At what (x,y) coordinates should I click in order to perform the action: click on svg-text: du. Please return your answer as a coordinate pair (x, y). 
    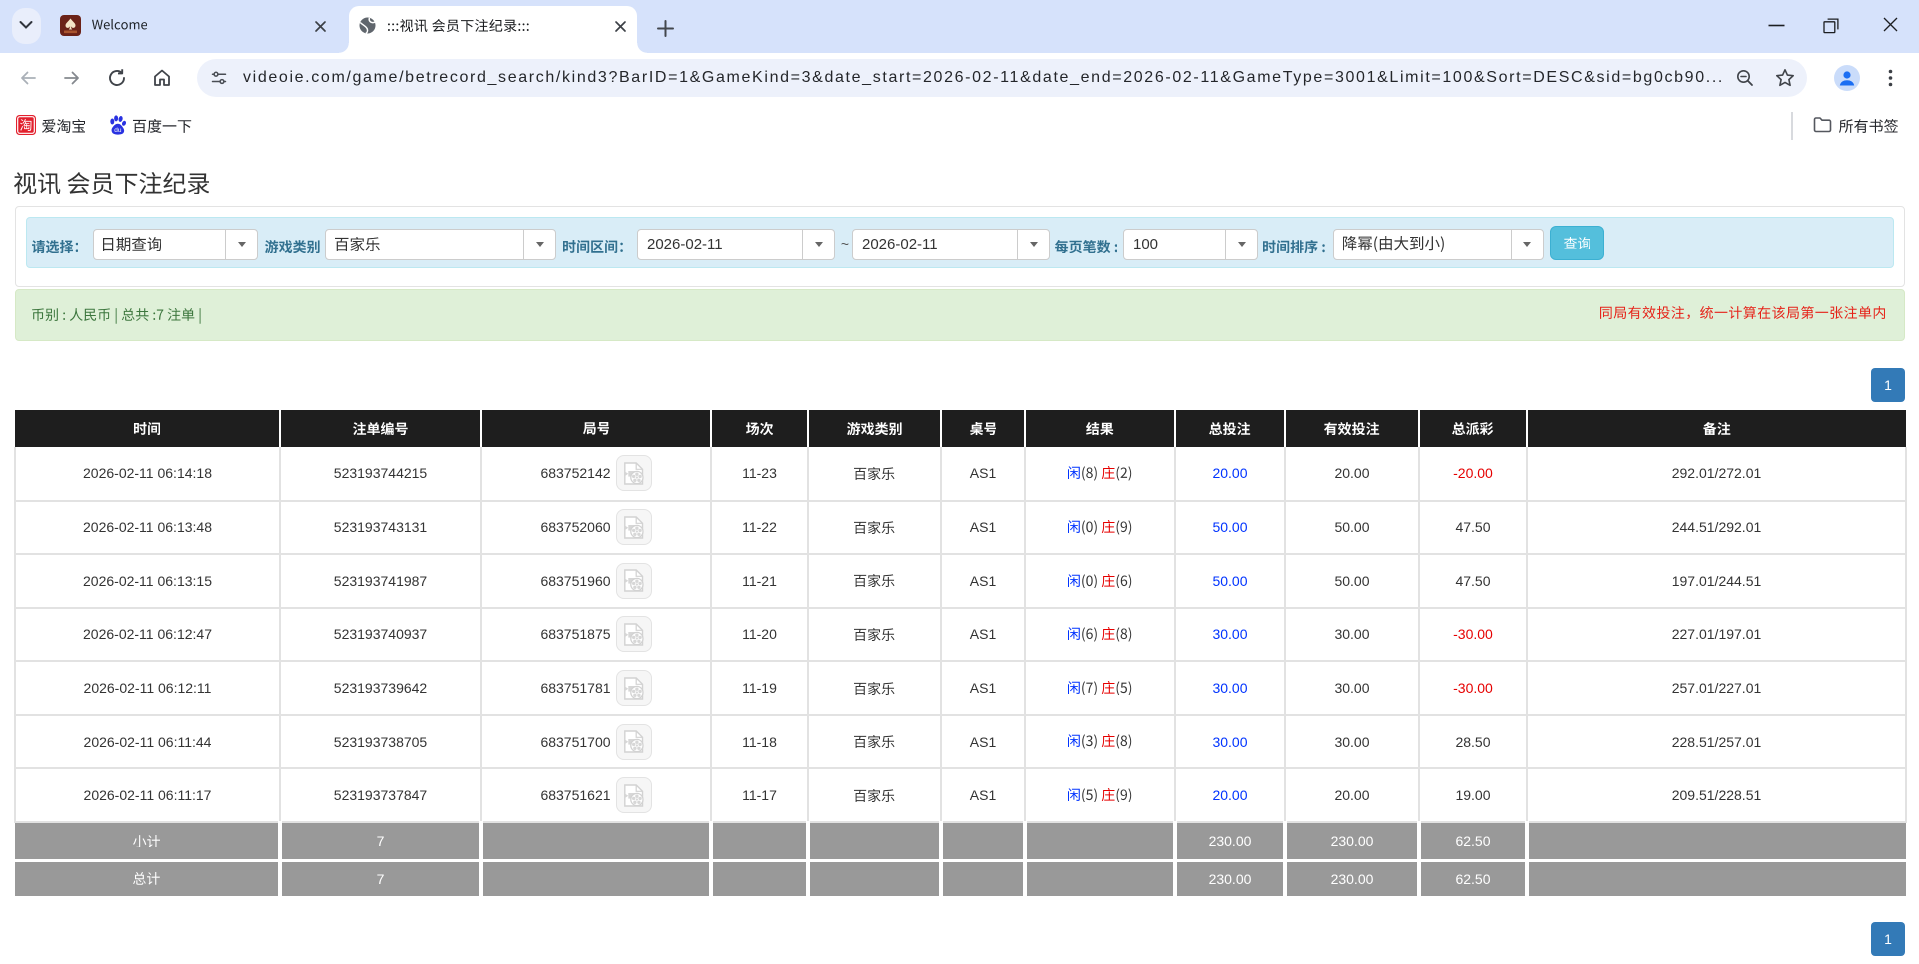
    Looking at the image, I should click on (118, 130).